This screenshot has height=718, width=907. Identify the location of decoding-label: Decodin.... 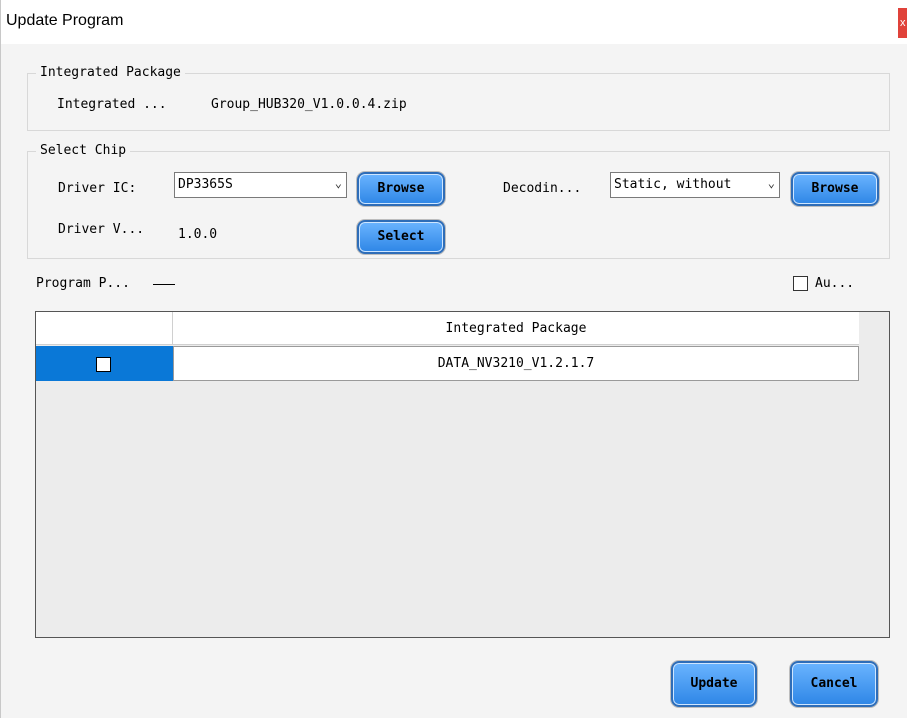
(542, 188).